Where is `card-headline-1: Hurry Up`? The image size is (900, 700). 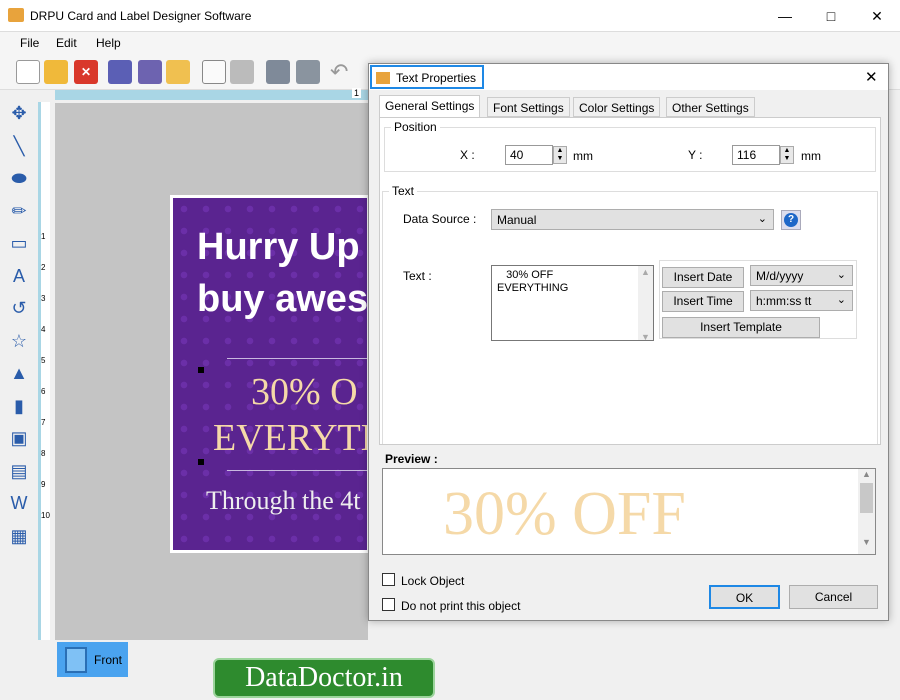 card-headline-1: Hurry Up is located at coordinates (278, 247).